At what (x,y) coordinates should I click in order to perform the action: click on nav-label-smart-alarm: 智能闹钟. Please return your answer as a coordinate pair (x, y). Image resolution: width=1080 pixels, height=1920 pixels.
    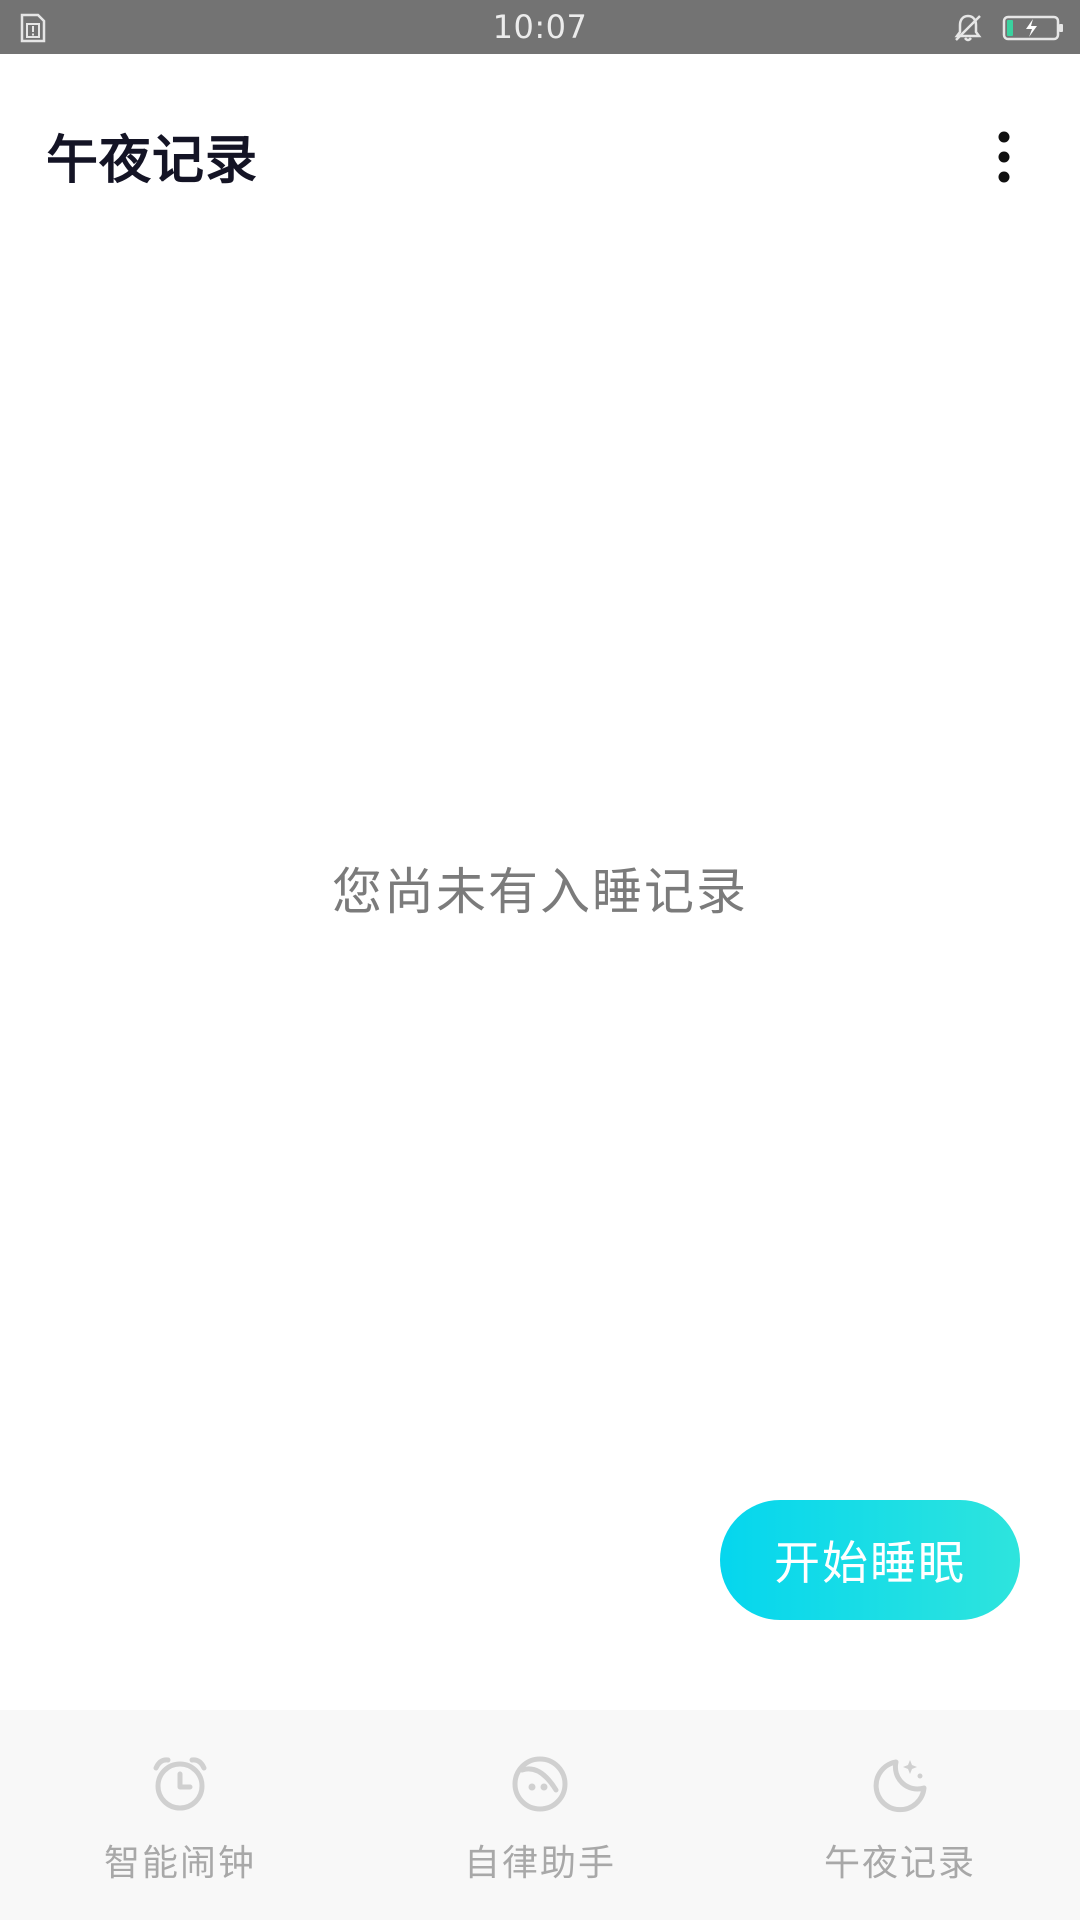
    Looking at the image, I should click on (179, 1863).